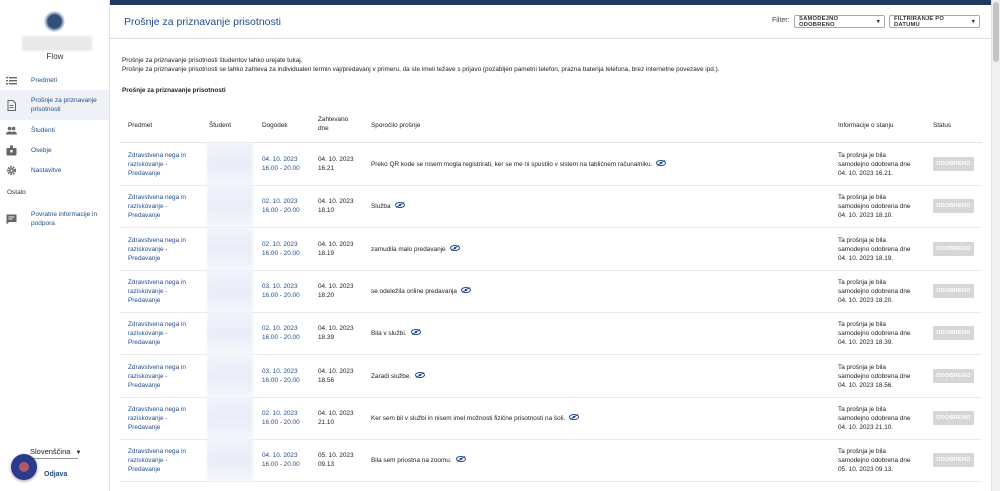 This screenshot has height=491, width=1000. Describe the element at coordinates (326, 465) in the screenshot. I see `requested-time: 09.13` at that location.